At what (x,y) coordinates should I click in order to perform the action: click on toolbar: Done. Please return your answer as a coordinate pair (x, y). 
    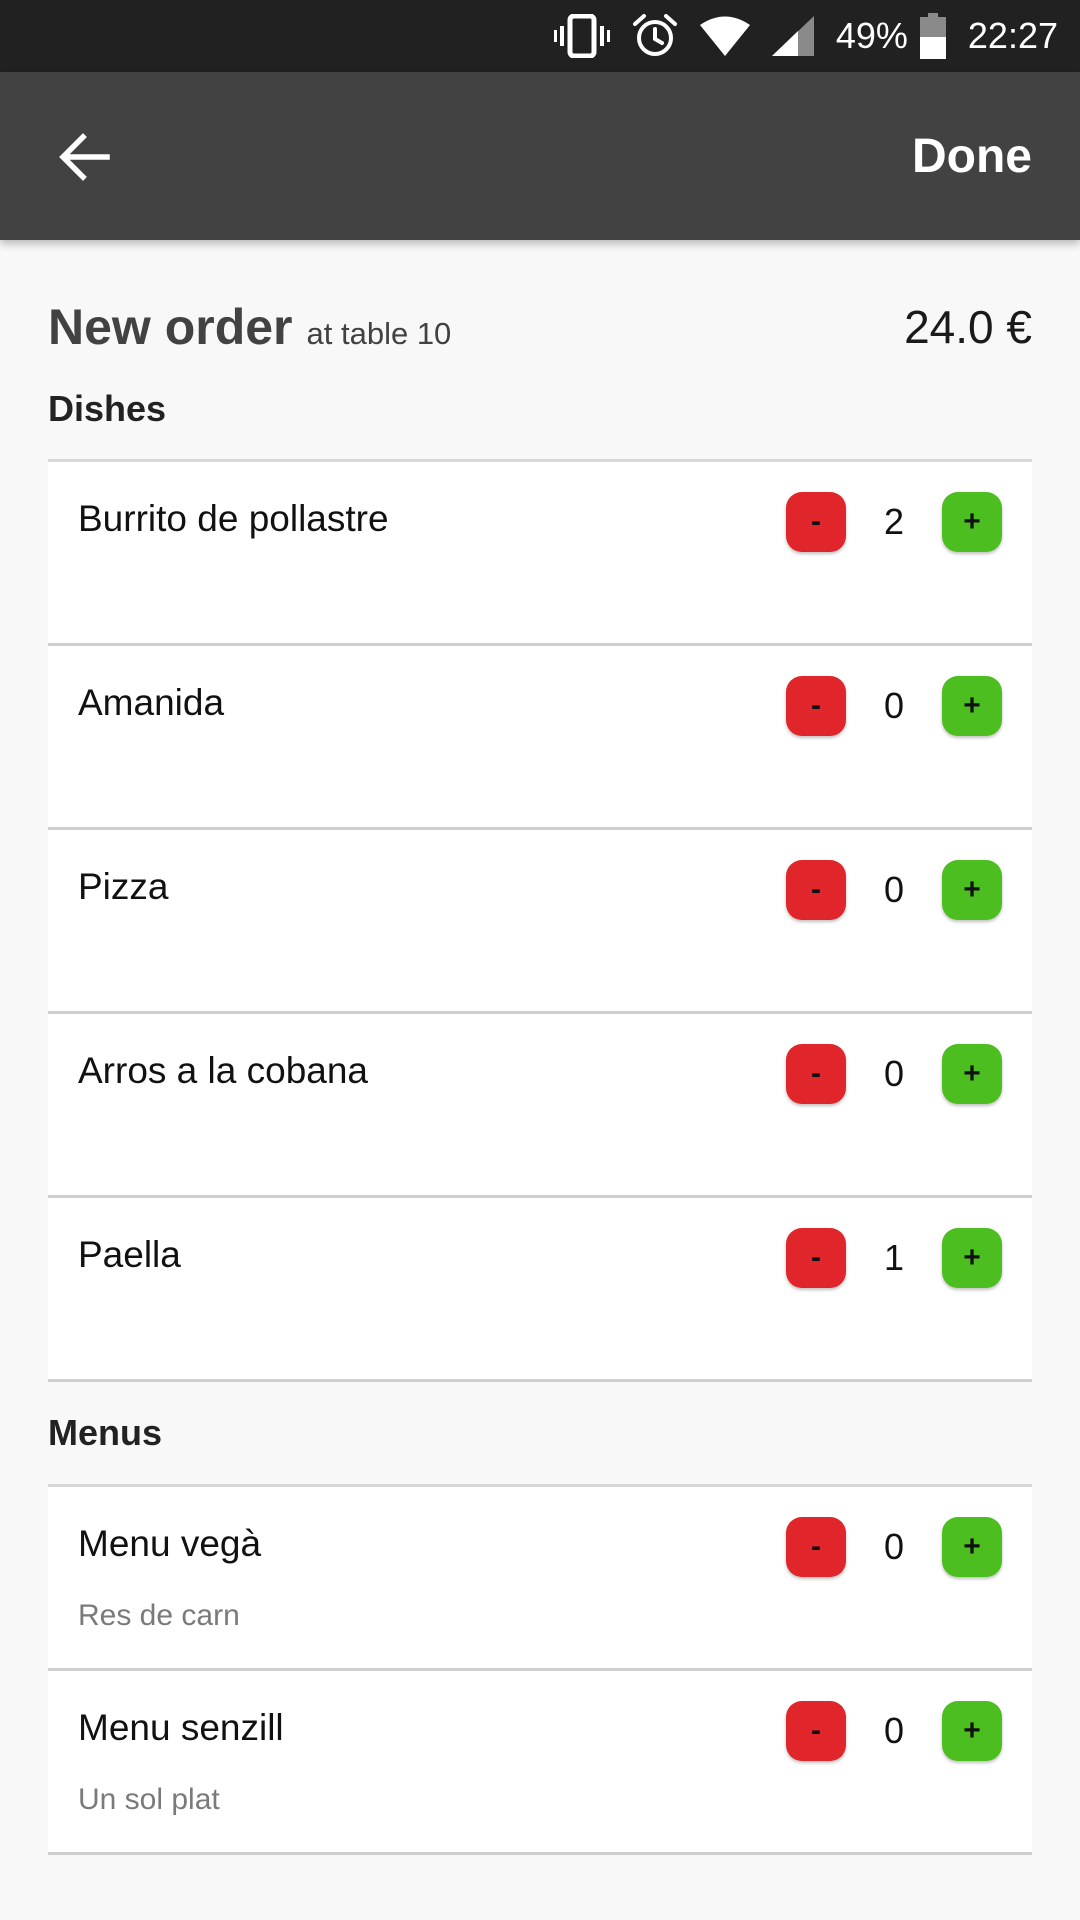
    Looking at the image, I should click on (540, 156).